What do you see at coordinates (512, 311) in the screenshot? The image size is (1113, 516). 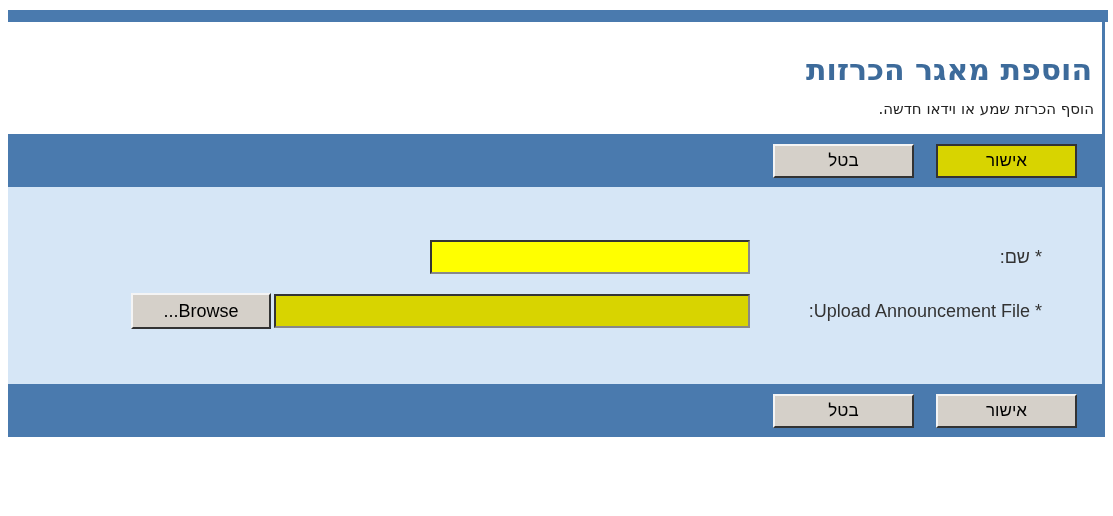 I see `file-path-field` at bounding box center [512, 311].